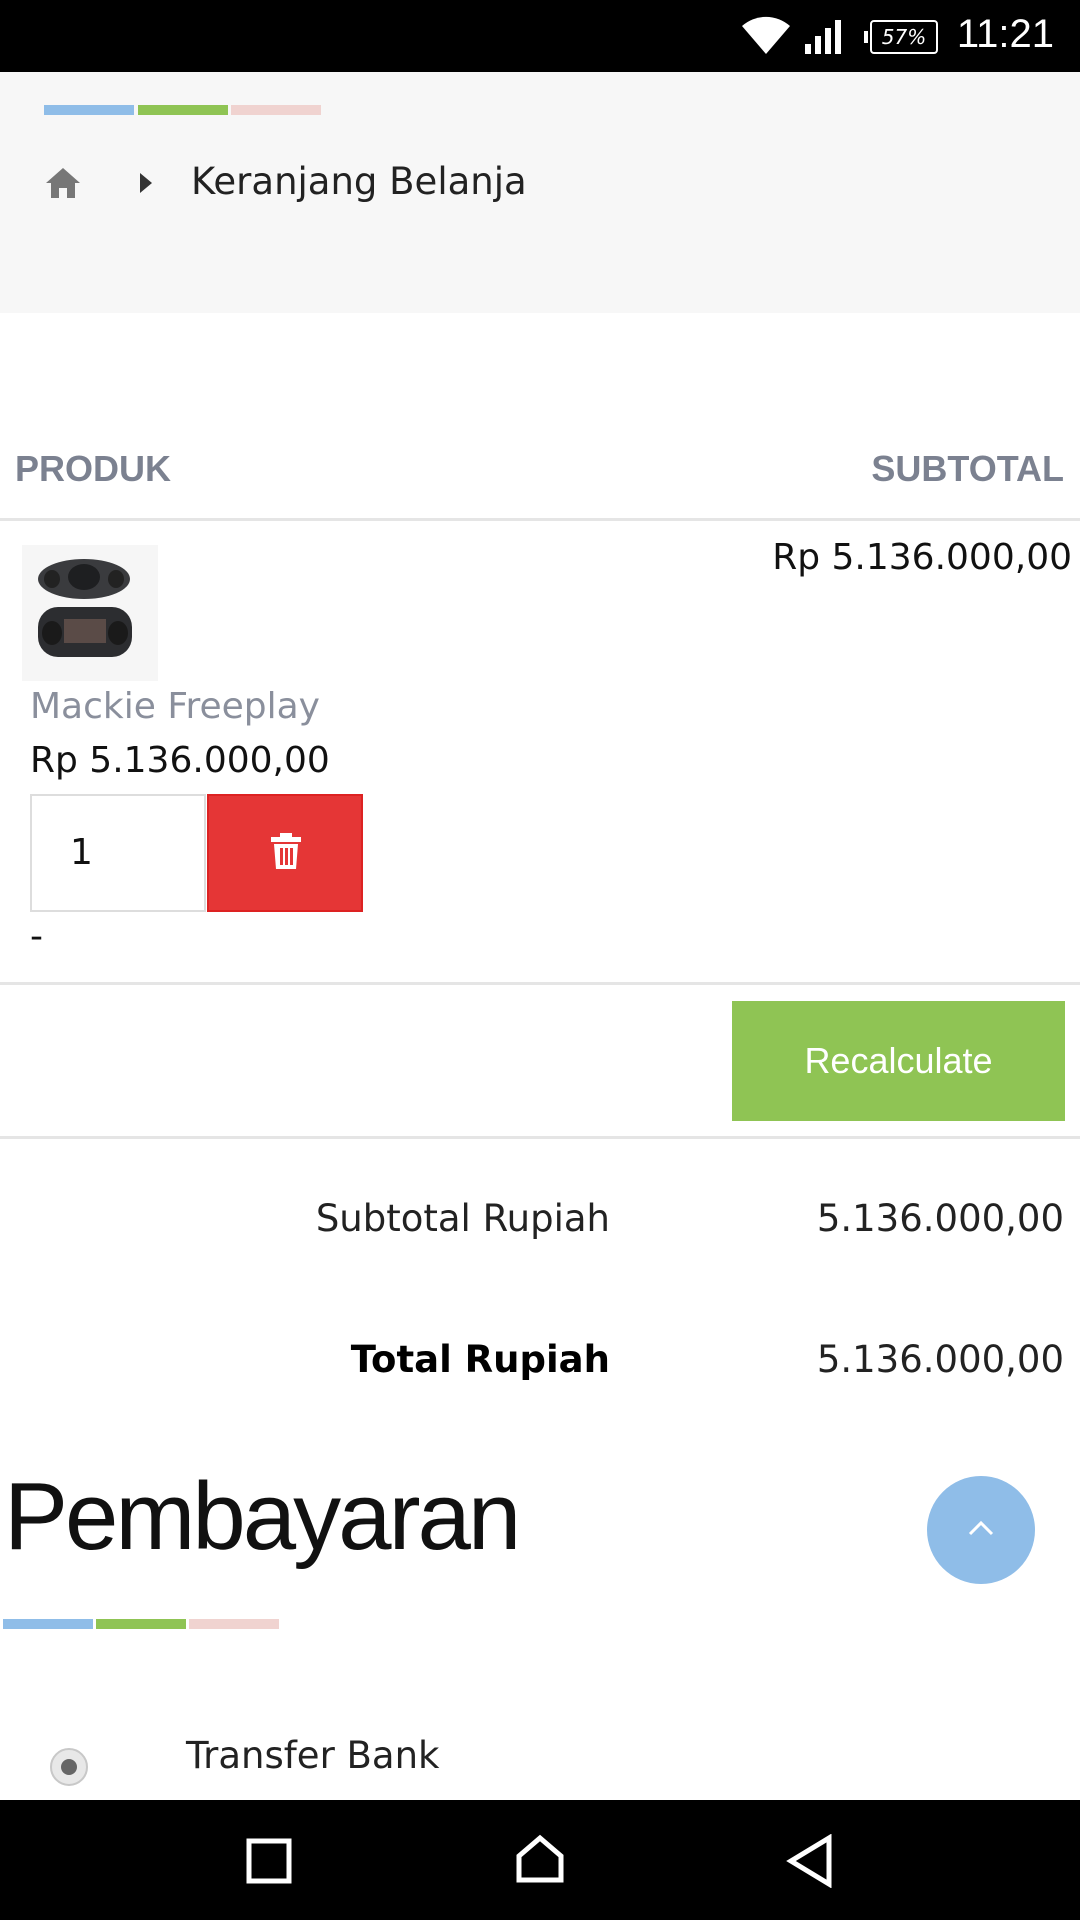 This screenshot has width=1080, height=1920. Describe the element at coordinates (898, 1061) in the screenshot. I see `recalculate-button: Recalculate` at that location.